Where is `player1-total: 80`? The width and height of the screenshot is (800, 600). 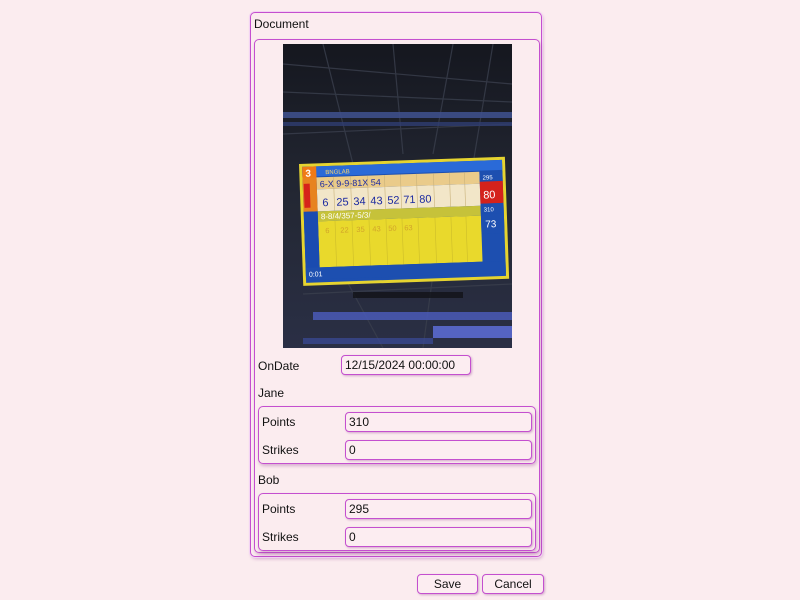
player1-total: 80 is located at coordinates (489, 195).